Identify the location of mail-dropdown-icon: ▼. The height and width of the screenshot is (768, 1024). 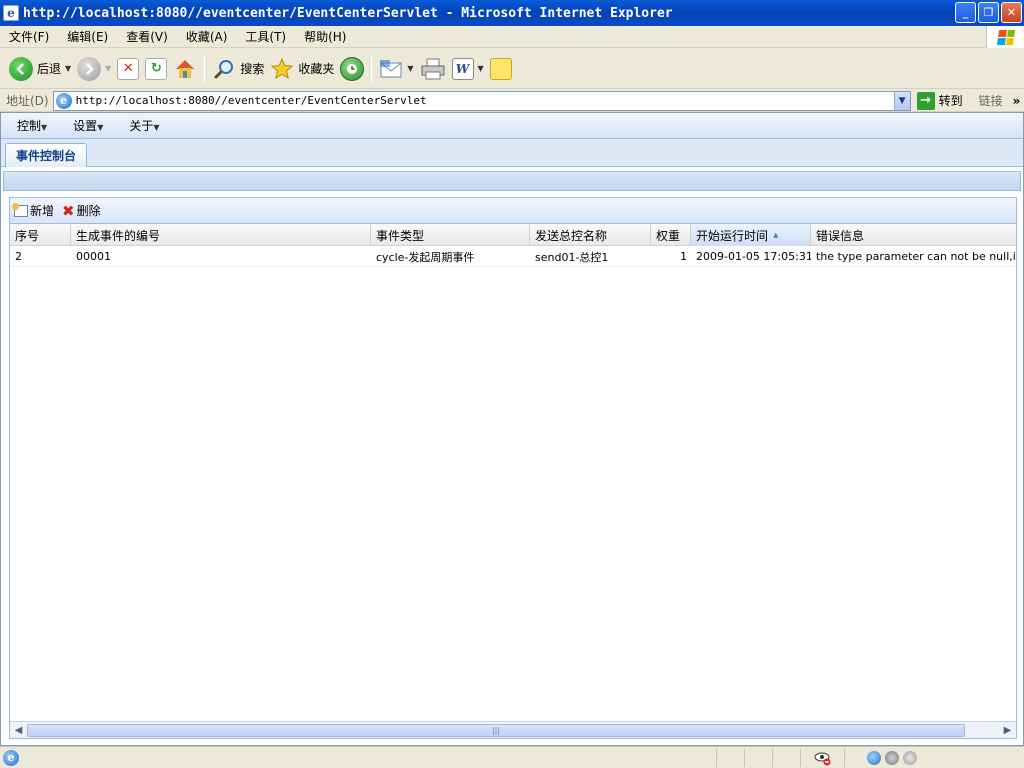
(410, 68).